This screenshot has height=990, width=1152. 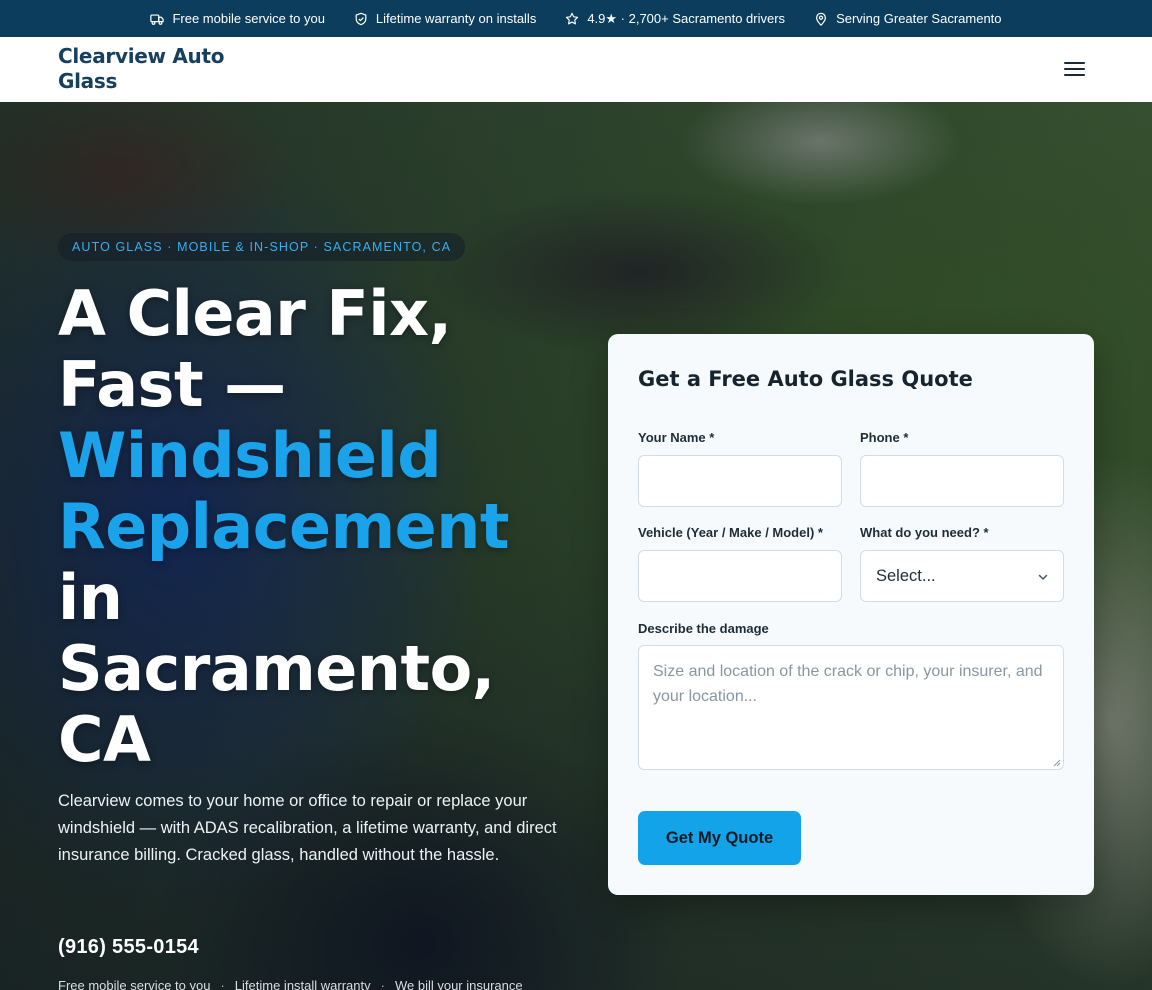 I want to click on vehicle-label: Vehicle (Year / Make / Model) *, so click(x=730, y=532).